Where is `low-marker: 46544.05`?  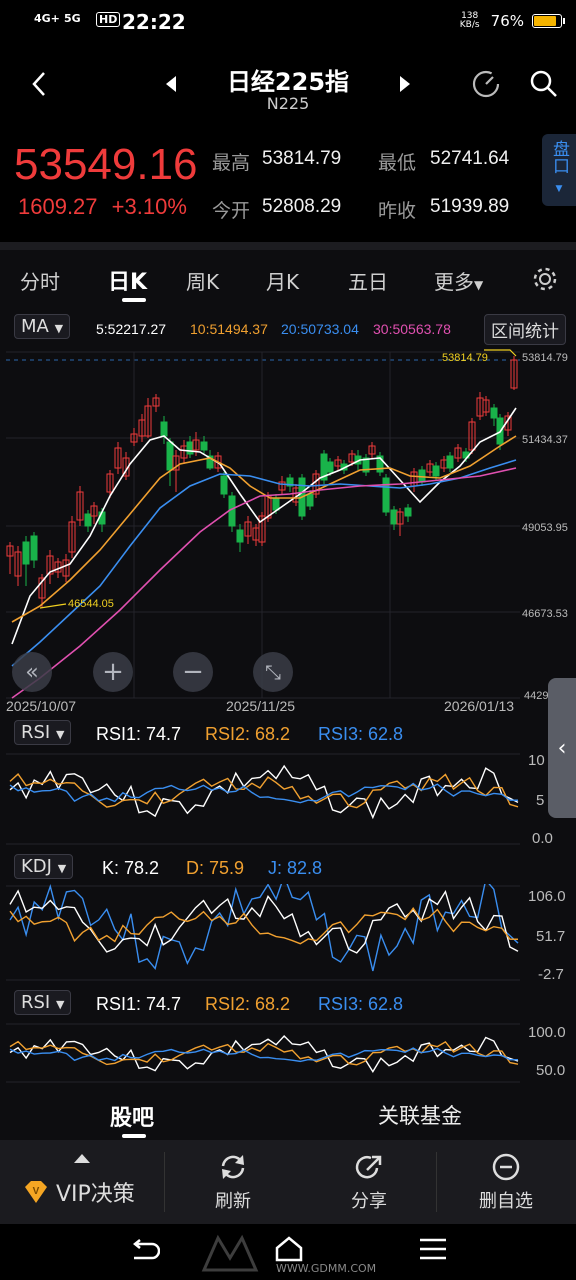 low-marker: 46544.05 is located at coordinates (91, 604).